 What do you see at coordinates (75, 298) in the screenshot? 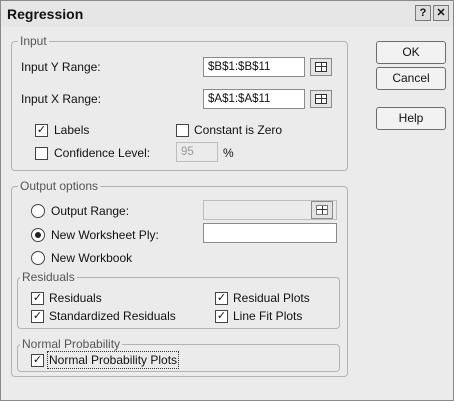
I see `residuals-label: Residuals` at bounding box center [75, 298].